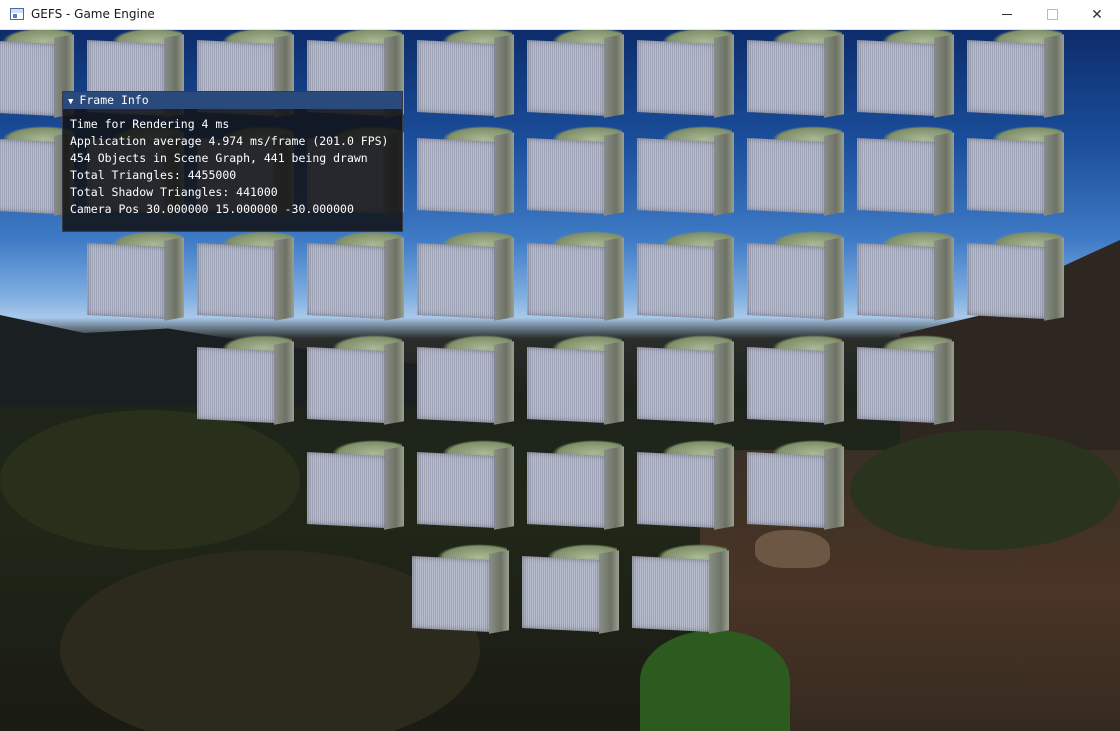  What do you see at coordinates (70, 102) in the screenshot?
I see `collapse-arrow-icon: ▼` at bounding box center [70, 102].